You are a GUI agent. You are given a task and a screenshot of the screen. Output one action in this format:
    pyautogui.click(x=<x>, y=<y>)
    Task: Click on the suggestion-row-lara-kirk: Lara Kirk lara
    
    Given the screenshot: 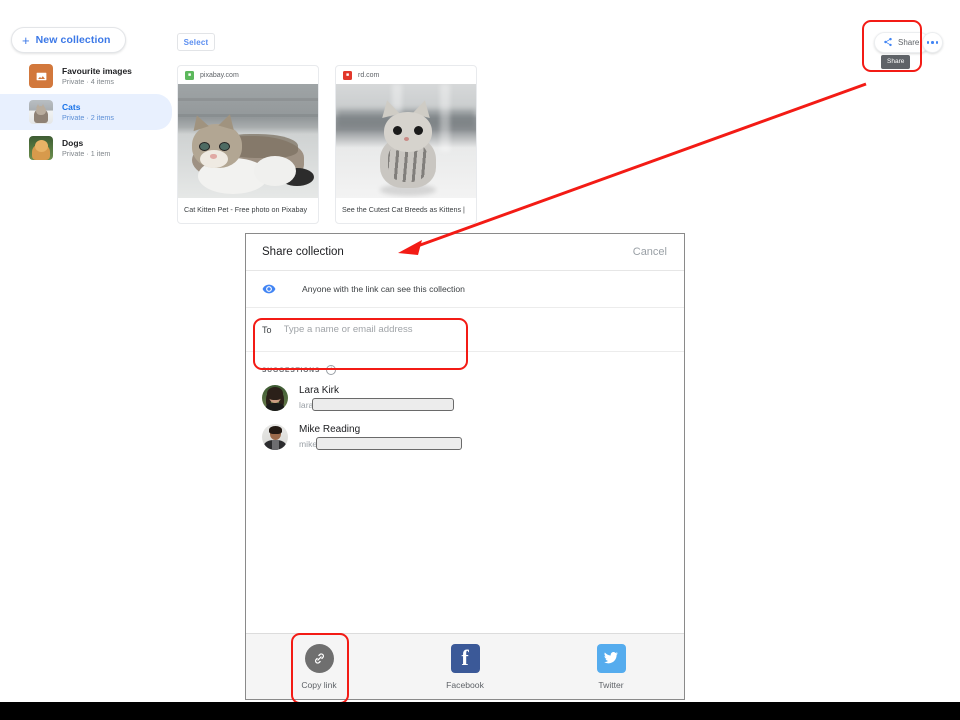 What is the action you would take?
    pyautogui.click(x=465, y=397)
    